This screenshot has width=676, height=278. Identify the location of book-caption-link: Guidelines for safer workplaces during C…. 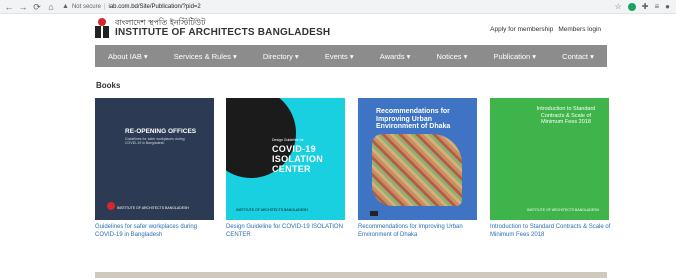
(155, 231).